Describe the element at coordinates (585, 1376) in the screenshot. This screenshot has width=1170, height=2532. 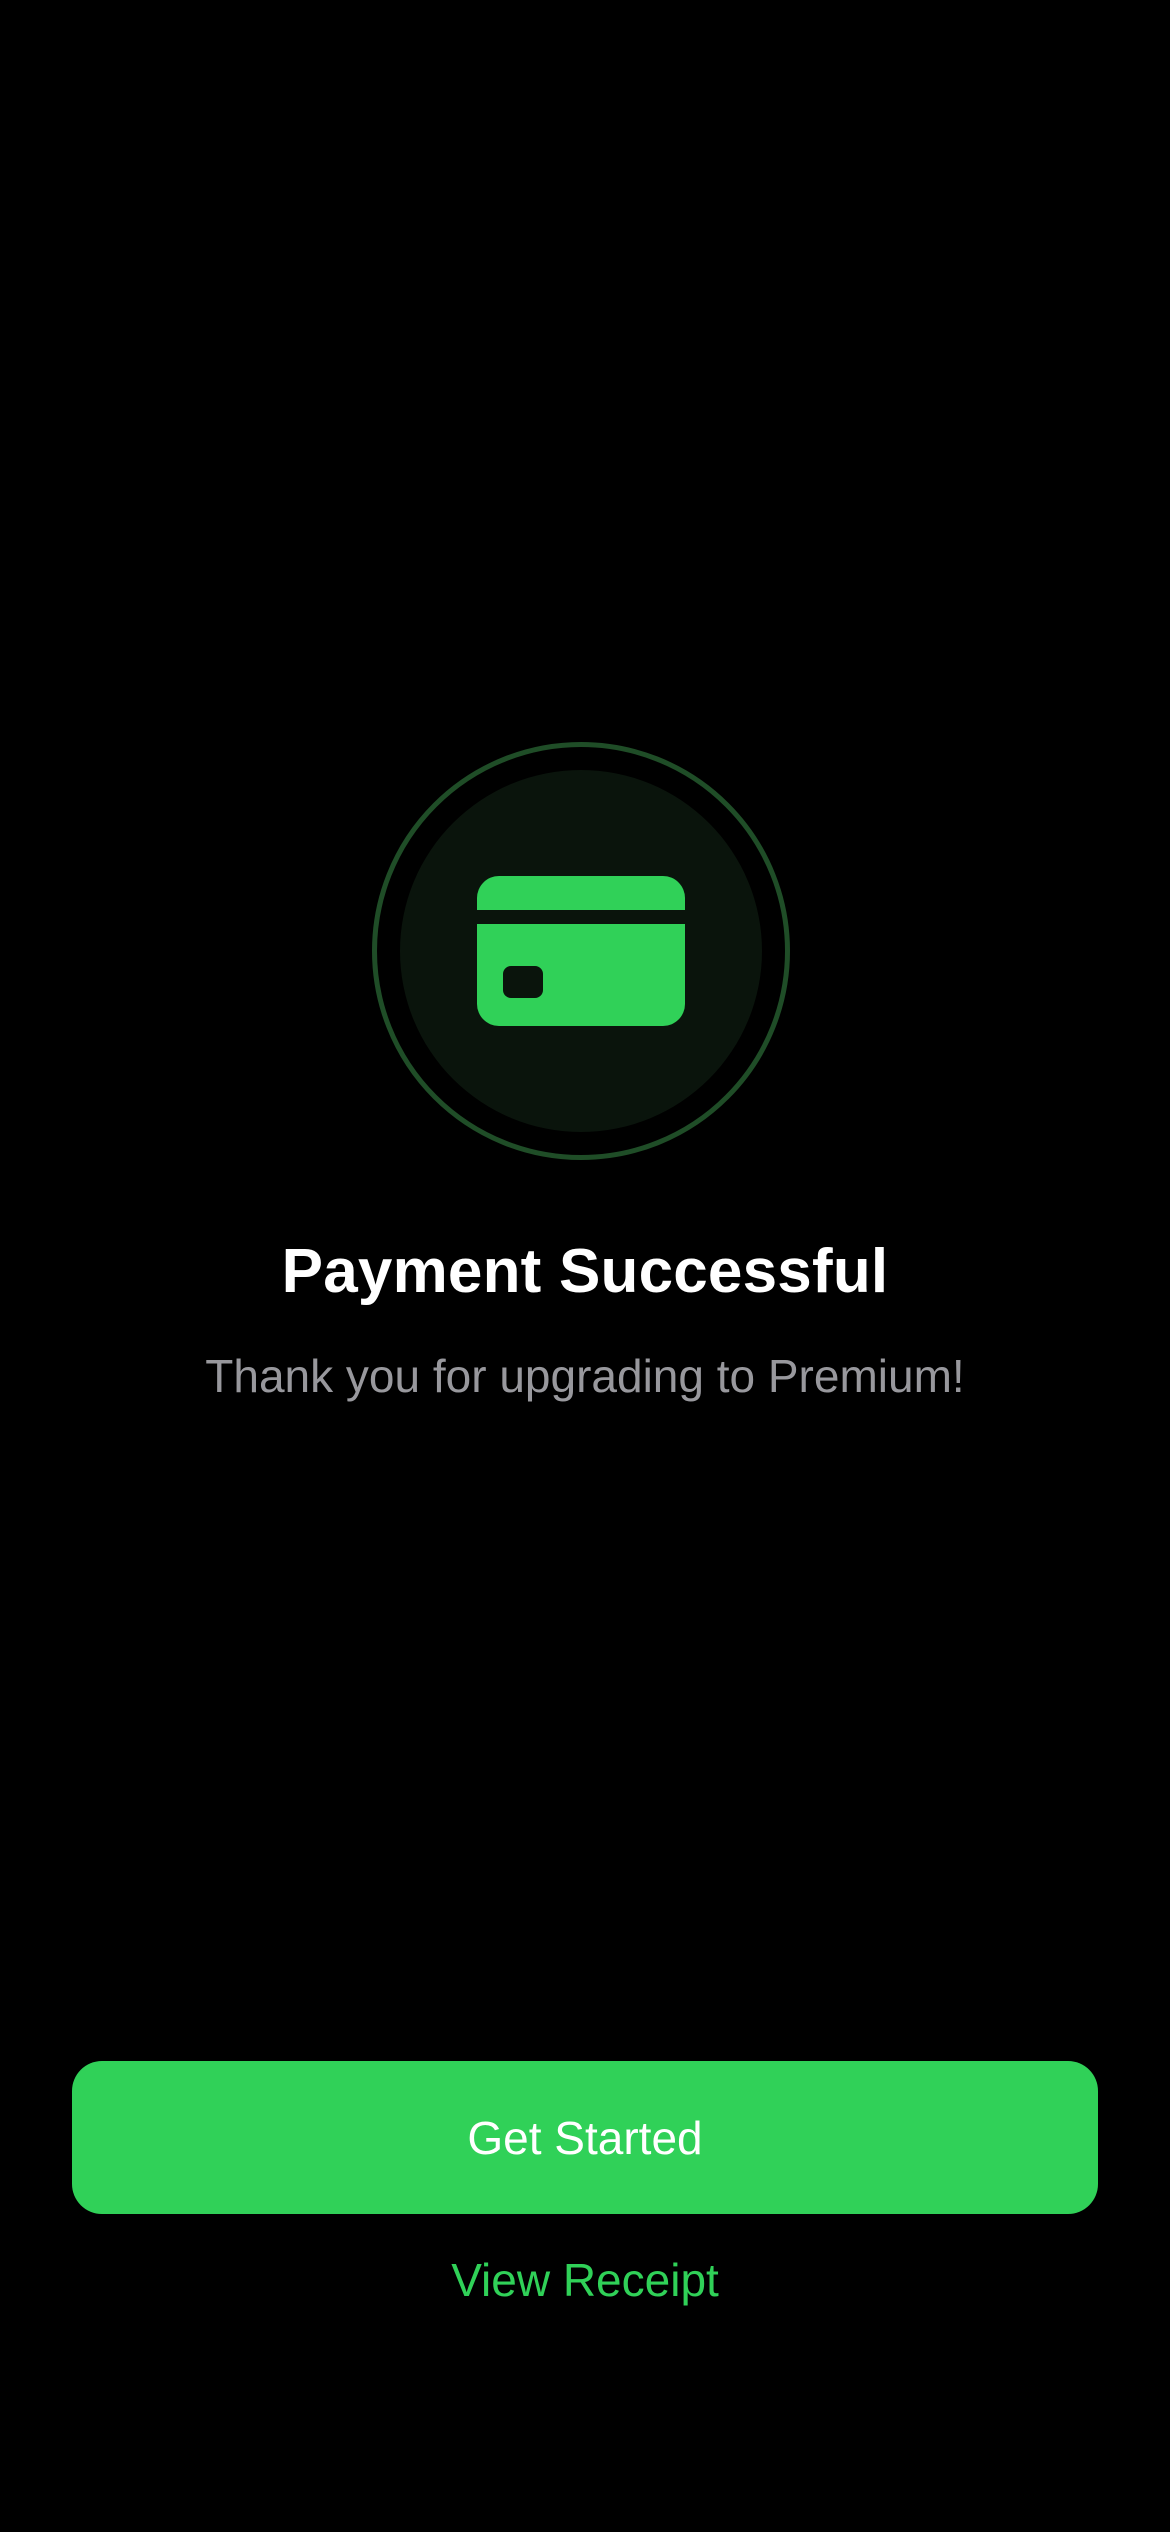
I see `page-subtitle: Thank you for upgrading to Premium!` at that location.